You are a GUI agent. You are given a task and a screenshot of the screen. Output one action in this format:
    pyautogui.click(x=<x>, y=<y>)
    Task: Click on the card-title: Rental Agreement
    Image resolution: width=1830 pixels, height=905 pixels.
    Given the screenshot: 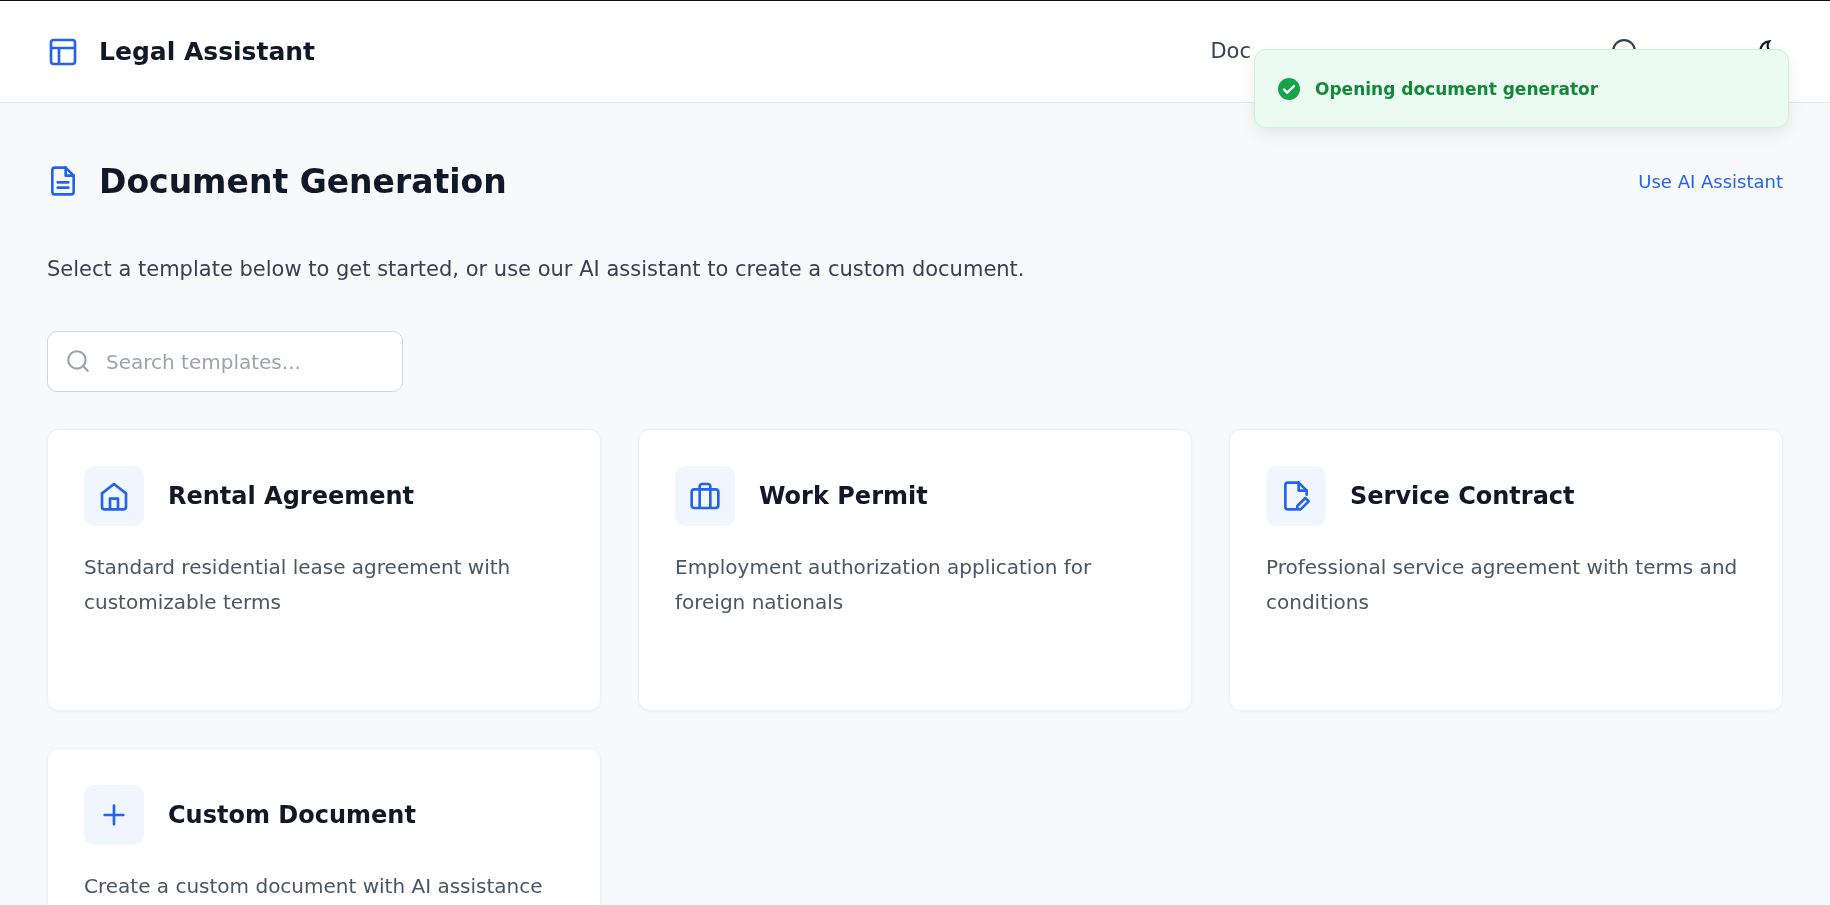 What is the action you would take?
    pyautogui.click(x=291, y=496)
    